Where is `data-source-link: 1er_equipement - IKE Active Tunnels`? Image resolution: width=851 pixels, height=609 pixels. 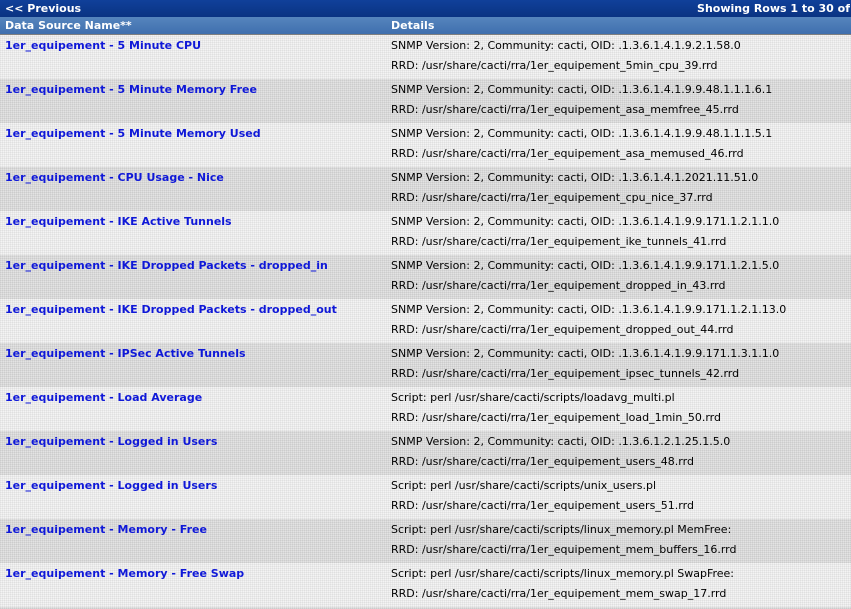 data-source-link: 1er_equipement - IKE Active Tunnels is located at coordinates (118, 222).